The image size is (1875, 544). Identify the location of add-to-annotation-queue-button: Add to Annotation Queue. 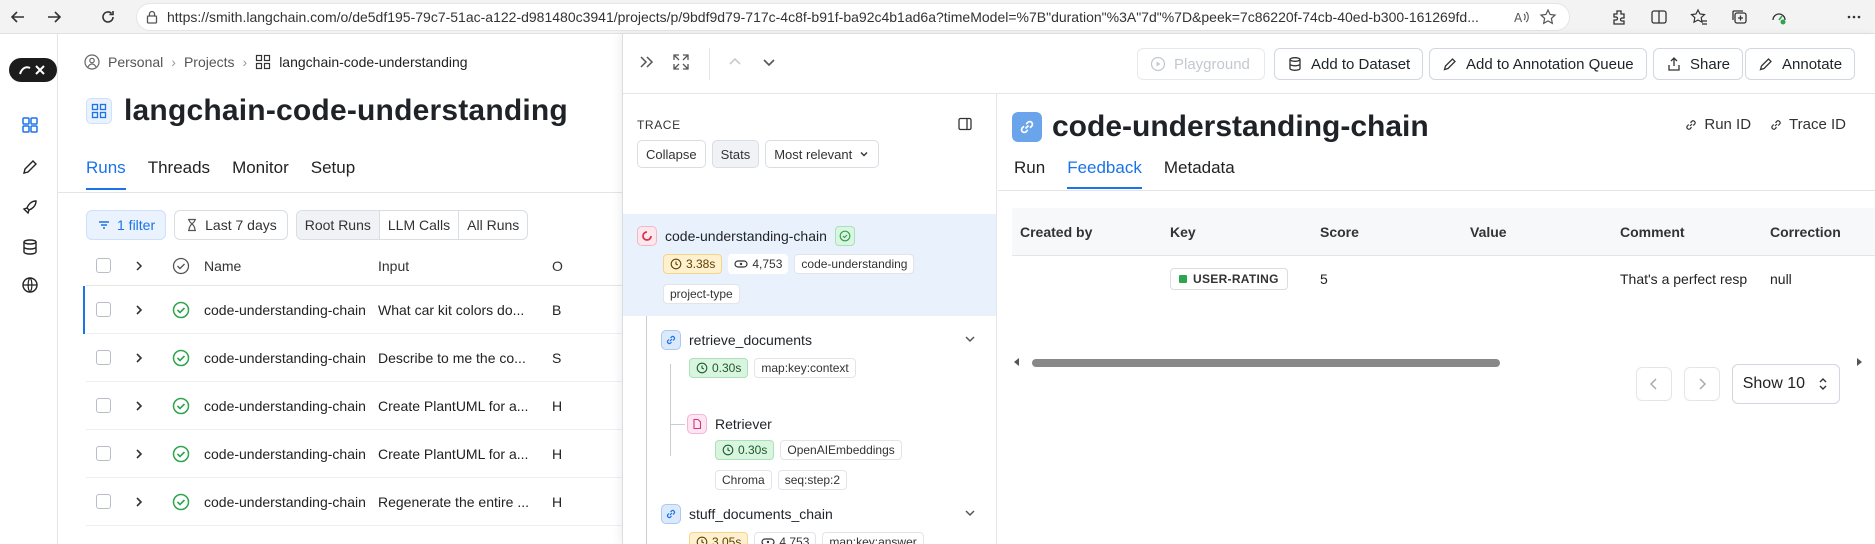
(1538, 64).